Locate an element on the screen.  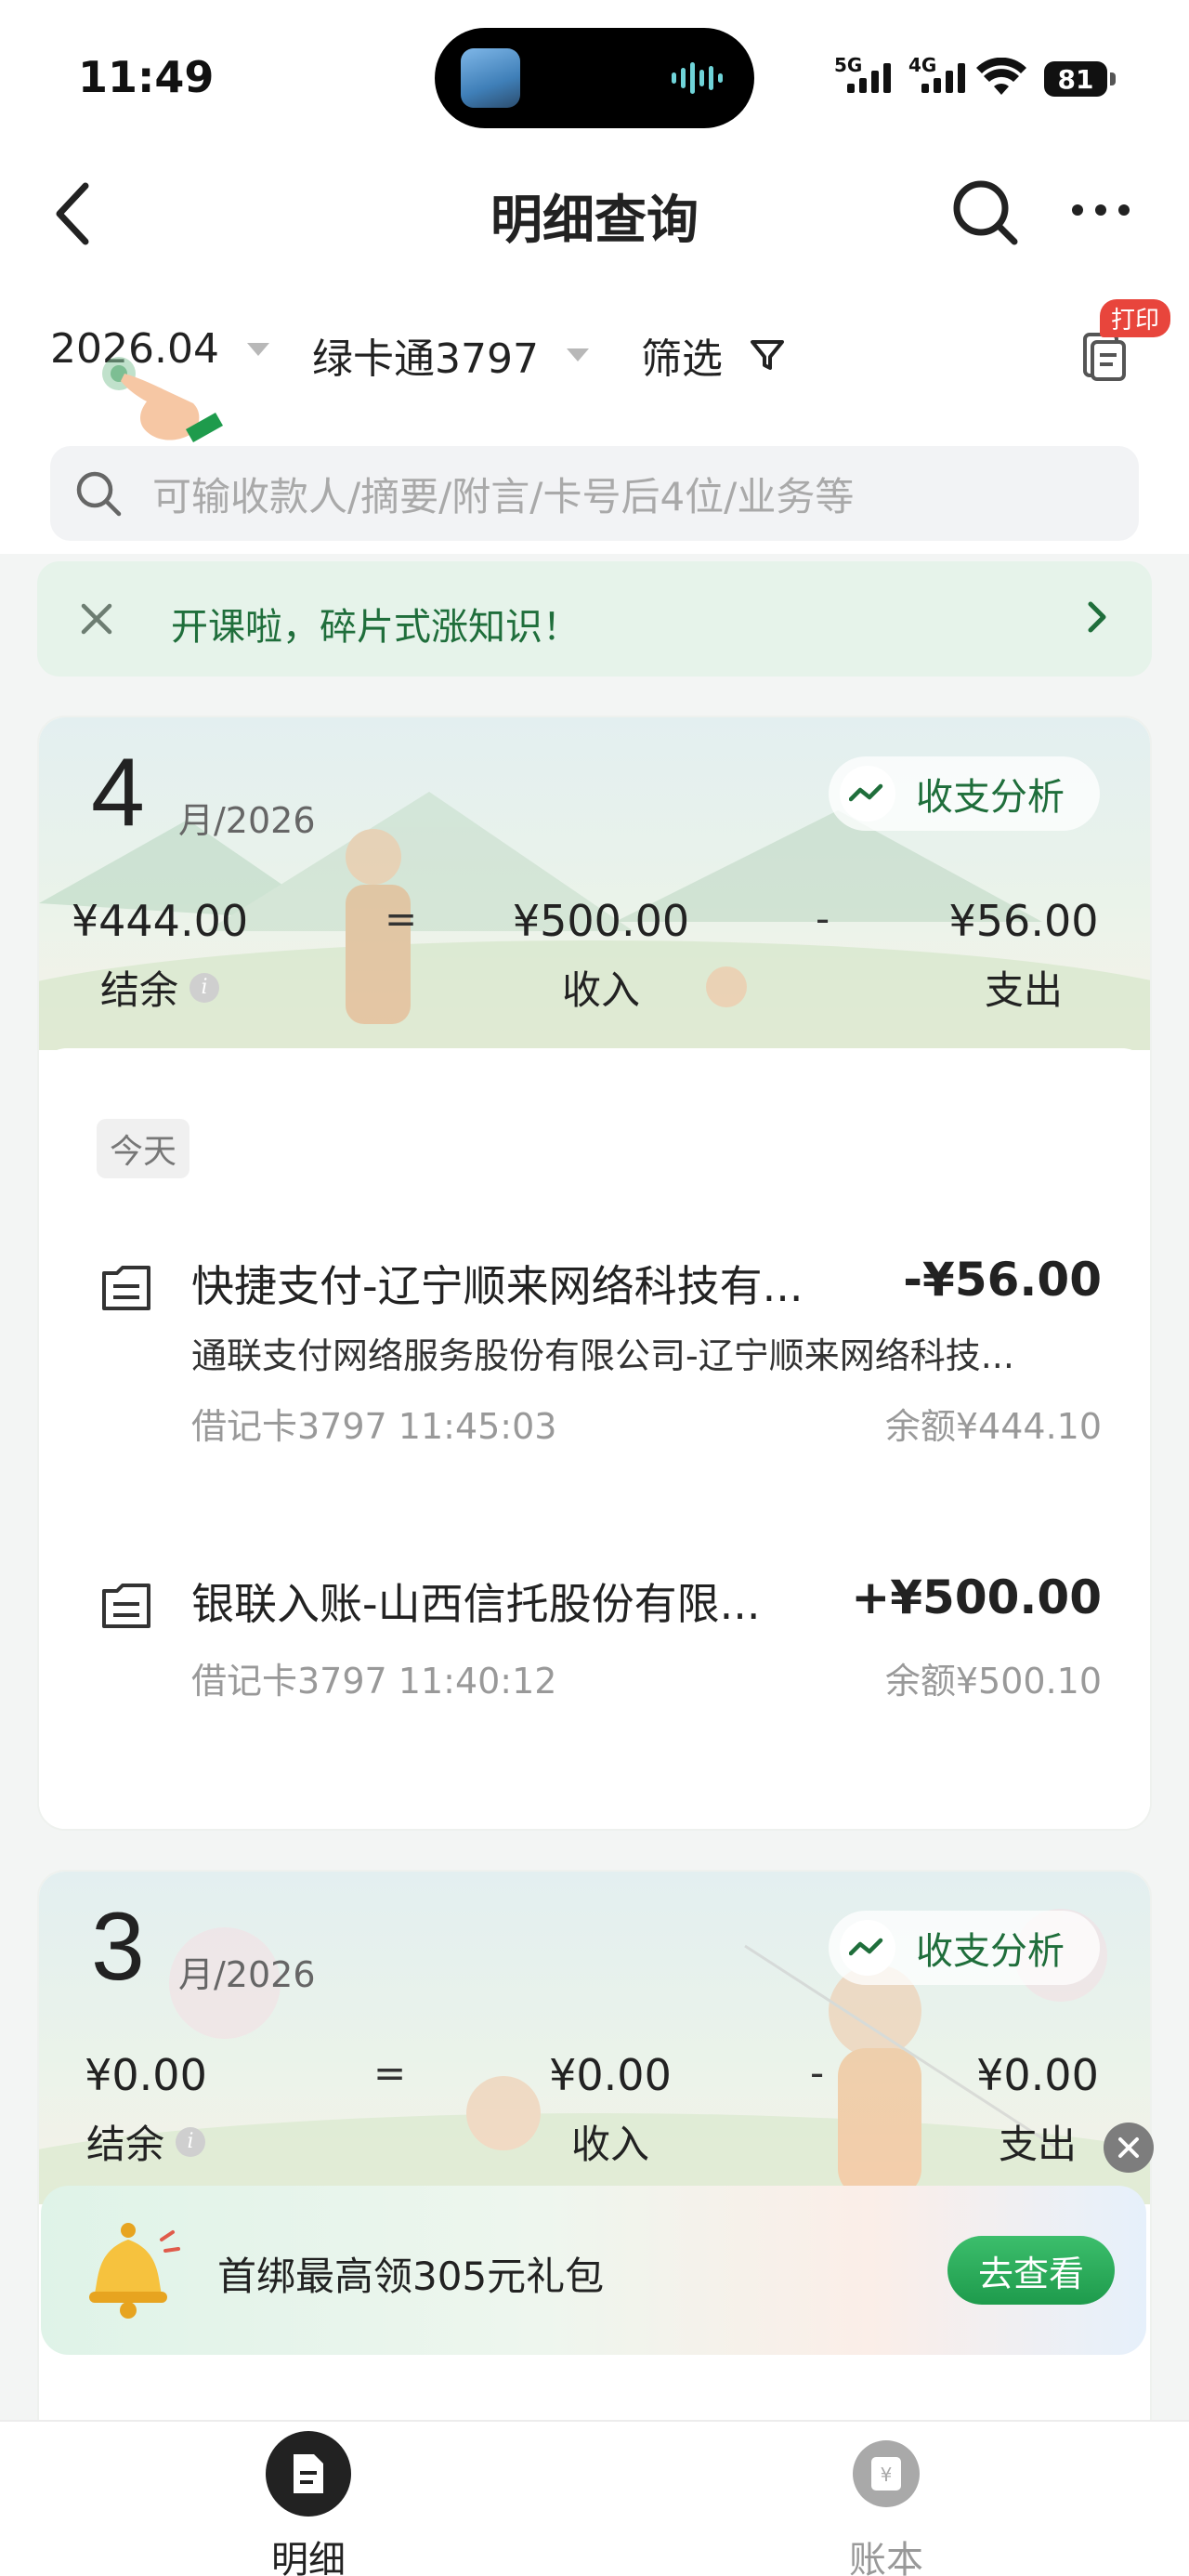
transaction-meta: 借记卡3797 11:45:03 is located at coordinates (374, 1426).